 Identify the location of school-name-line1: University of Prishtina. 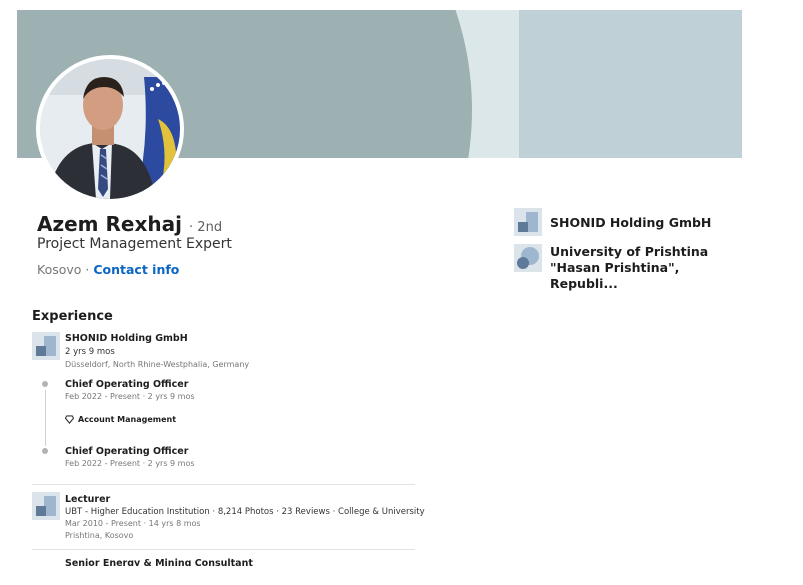
(629, 251).